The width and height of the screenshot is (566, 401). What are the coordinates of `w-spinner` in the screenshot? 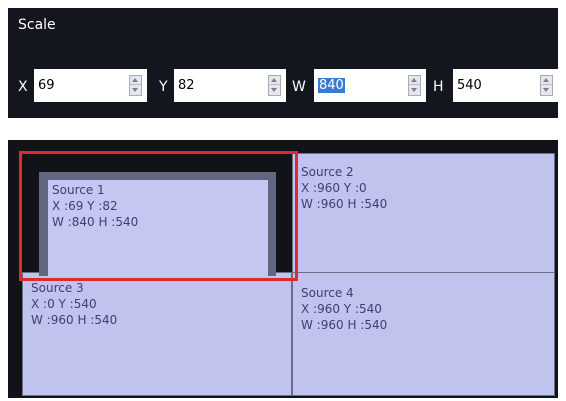 It's located at (414, 85).